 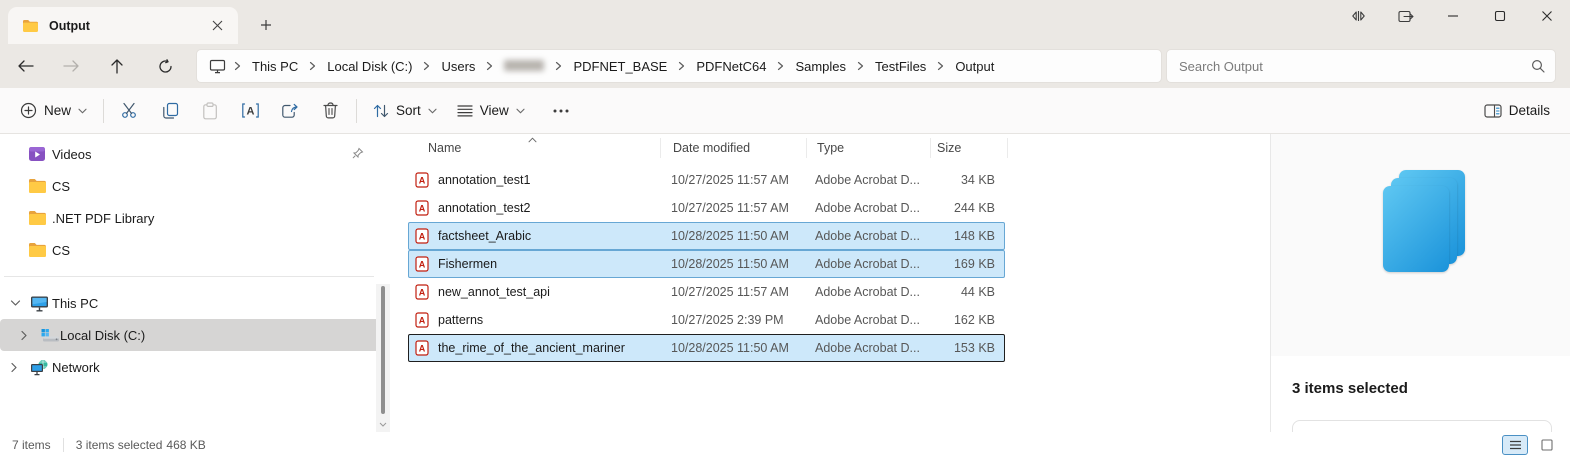 What do you see at coordinates (731, 66) in the screenshot?
I see `breadcrumb-item-pdfnetc64: PDFNetC64` at bounding box center [731, 66].